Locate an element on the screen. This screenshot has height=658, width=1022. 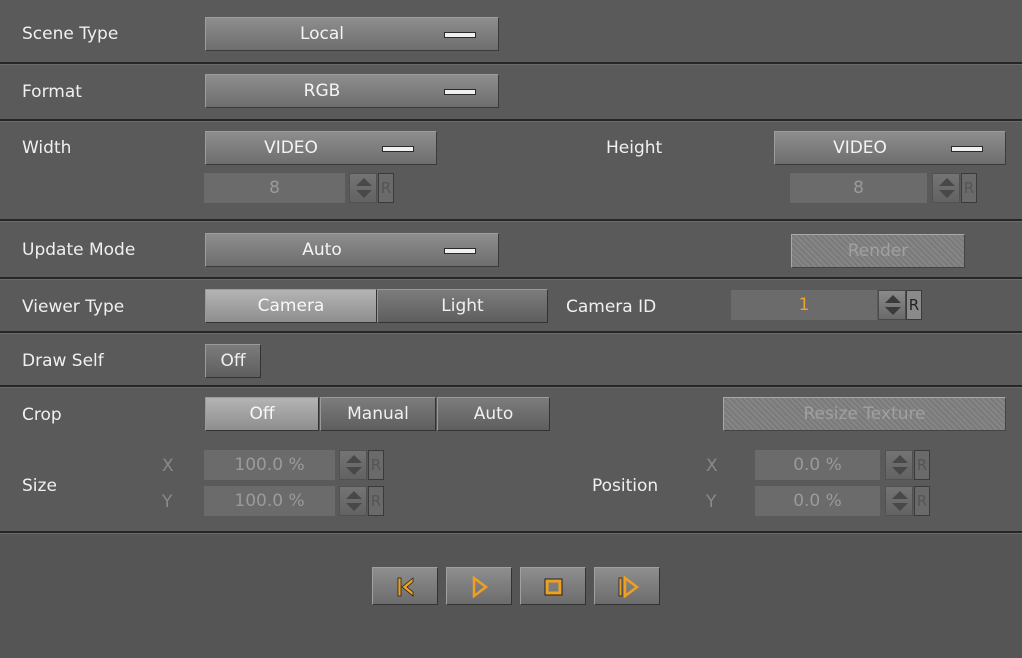
position-y-field: 0.0 % is located at coordinates (817, 501).